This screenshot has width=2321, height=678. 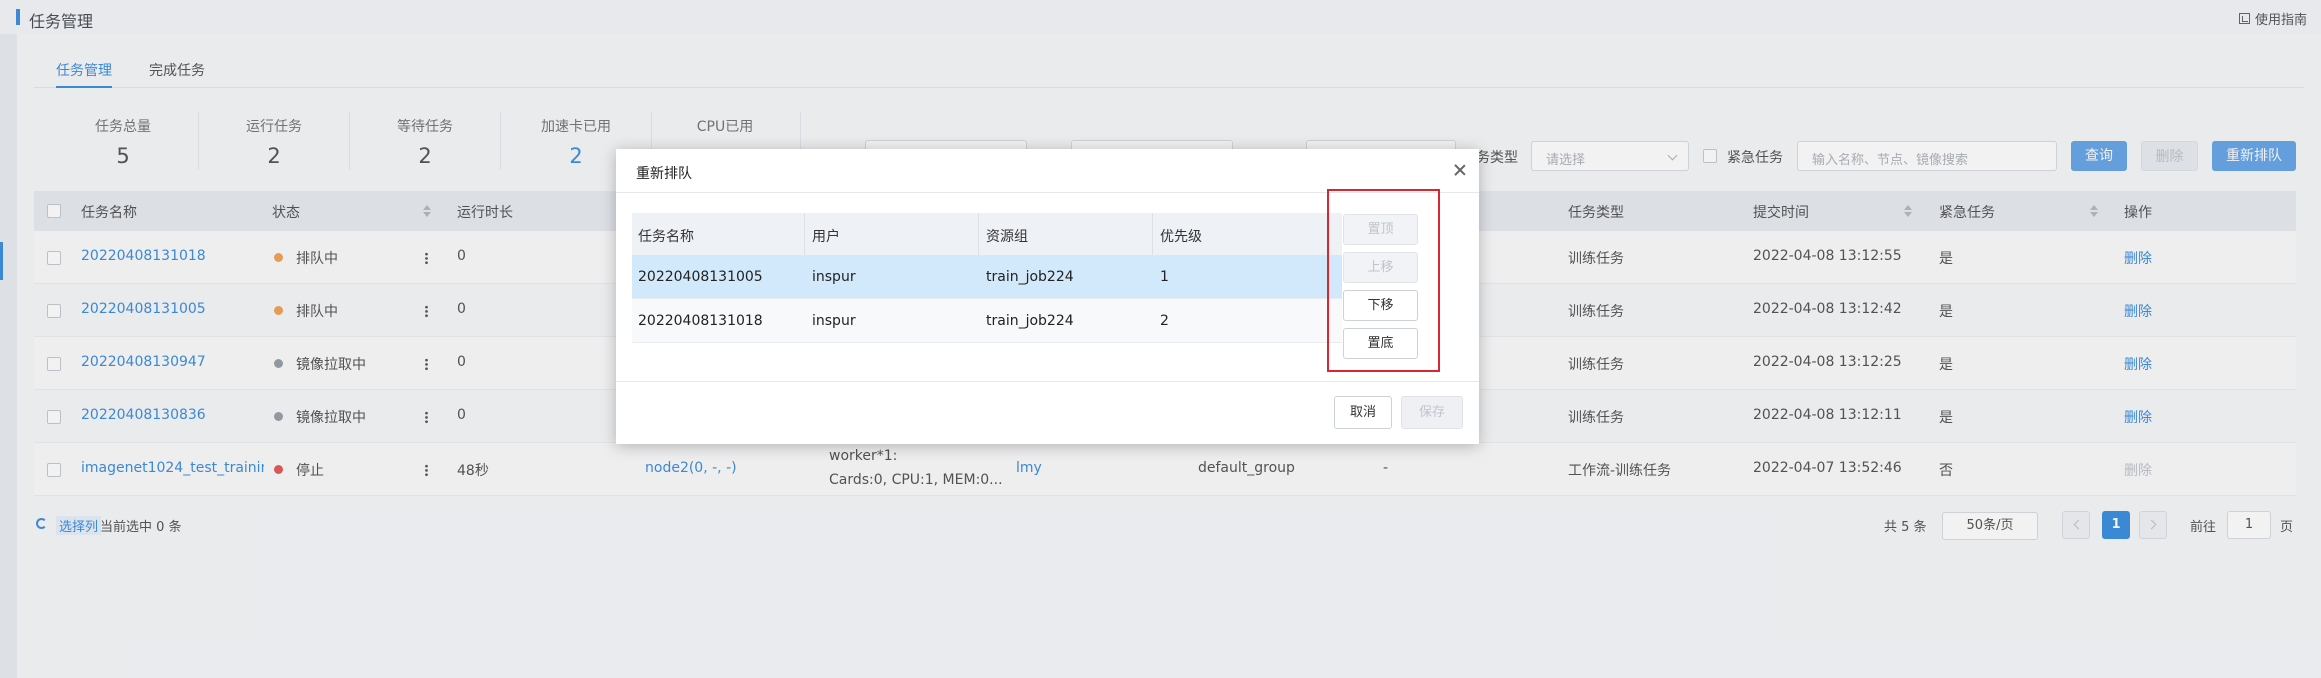 I want to click on highlight-box, so click(x=1383, y=280).